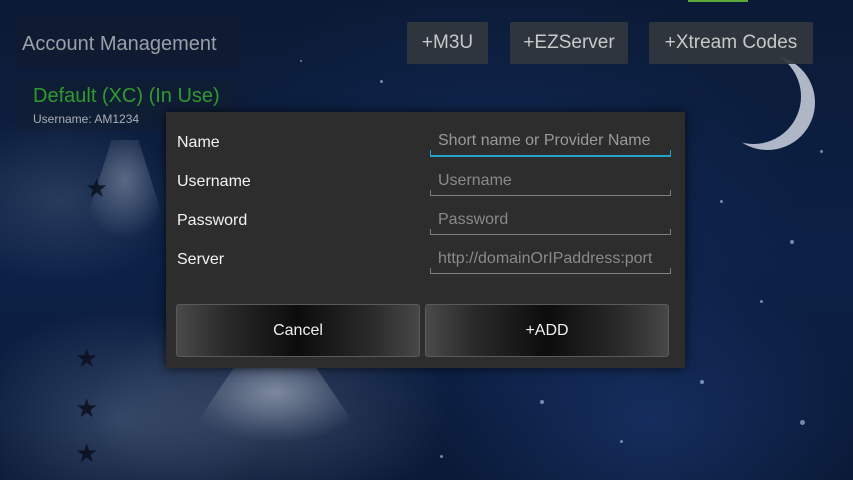  I want to click on add-xtream-codes-button: +Xtream Codes, so click(731, 43).